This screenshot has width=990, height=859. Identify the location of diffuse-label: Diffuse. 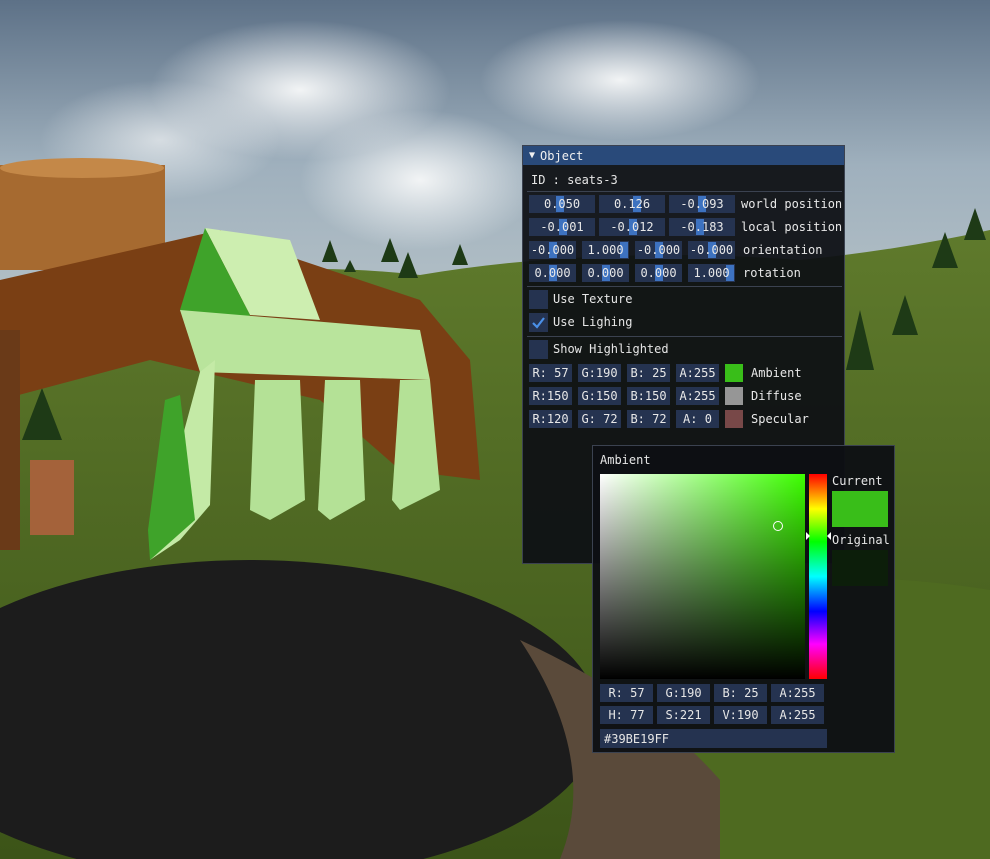
(776, 395).